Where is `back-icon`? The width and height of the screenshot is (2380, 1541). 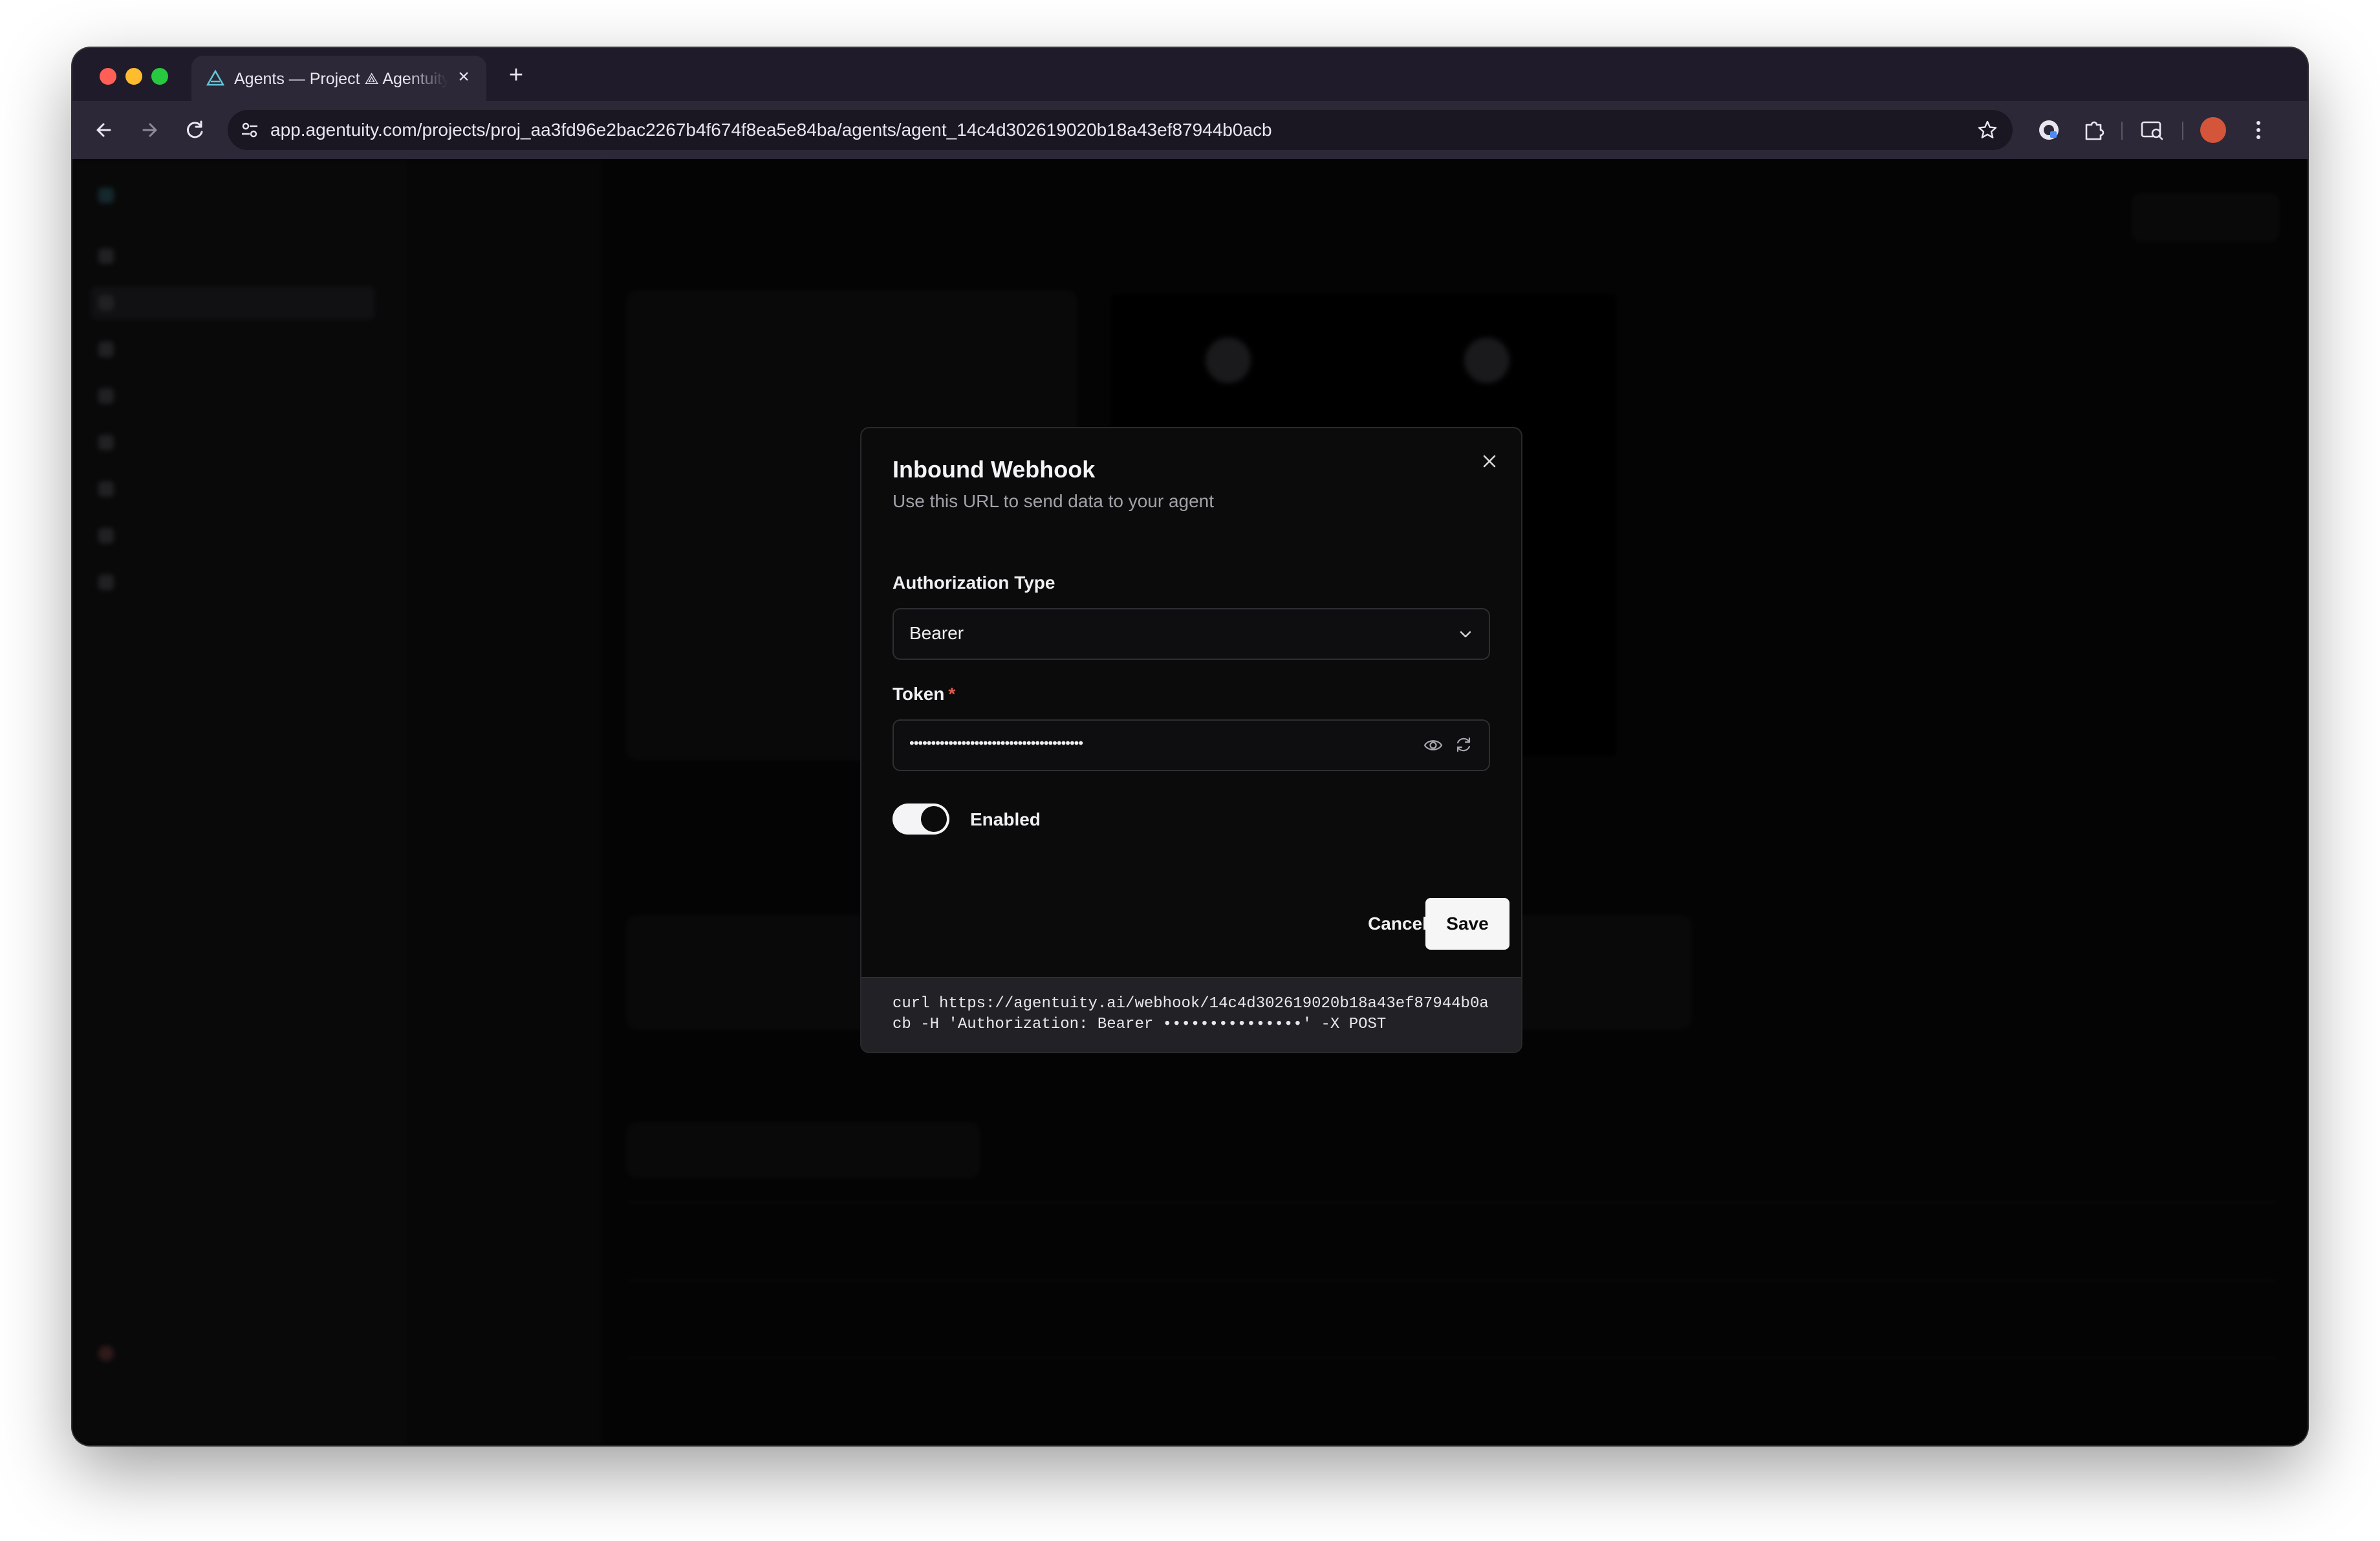 back-icon is located at coordinates (104, 130).